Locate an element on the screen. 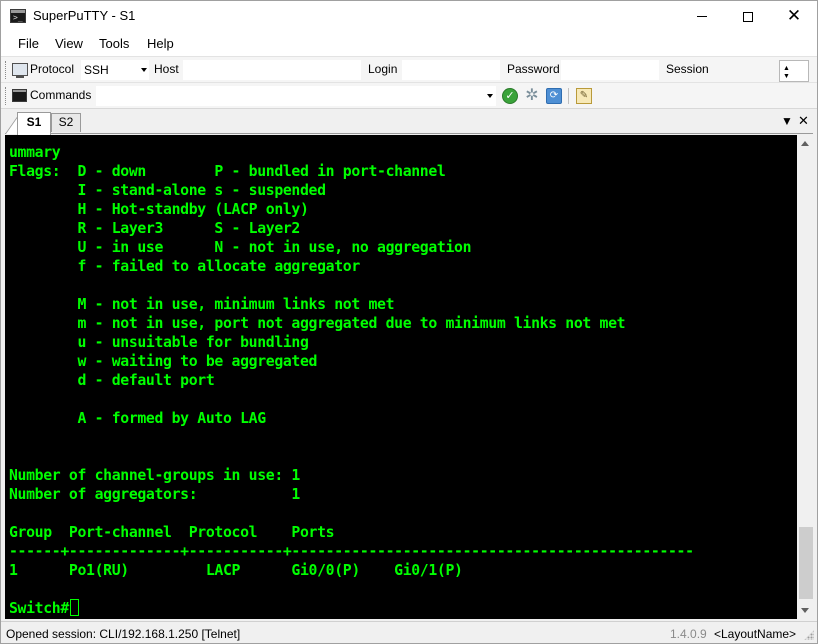  layout-name: <LayoutName> is located at coordinates (755, 634).